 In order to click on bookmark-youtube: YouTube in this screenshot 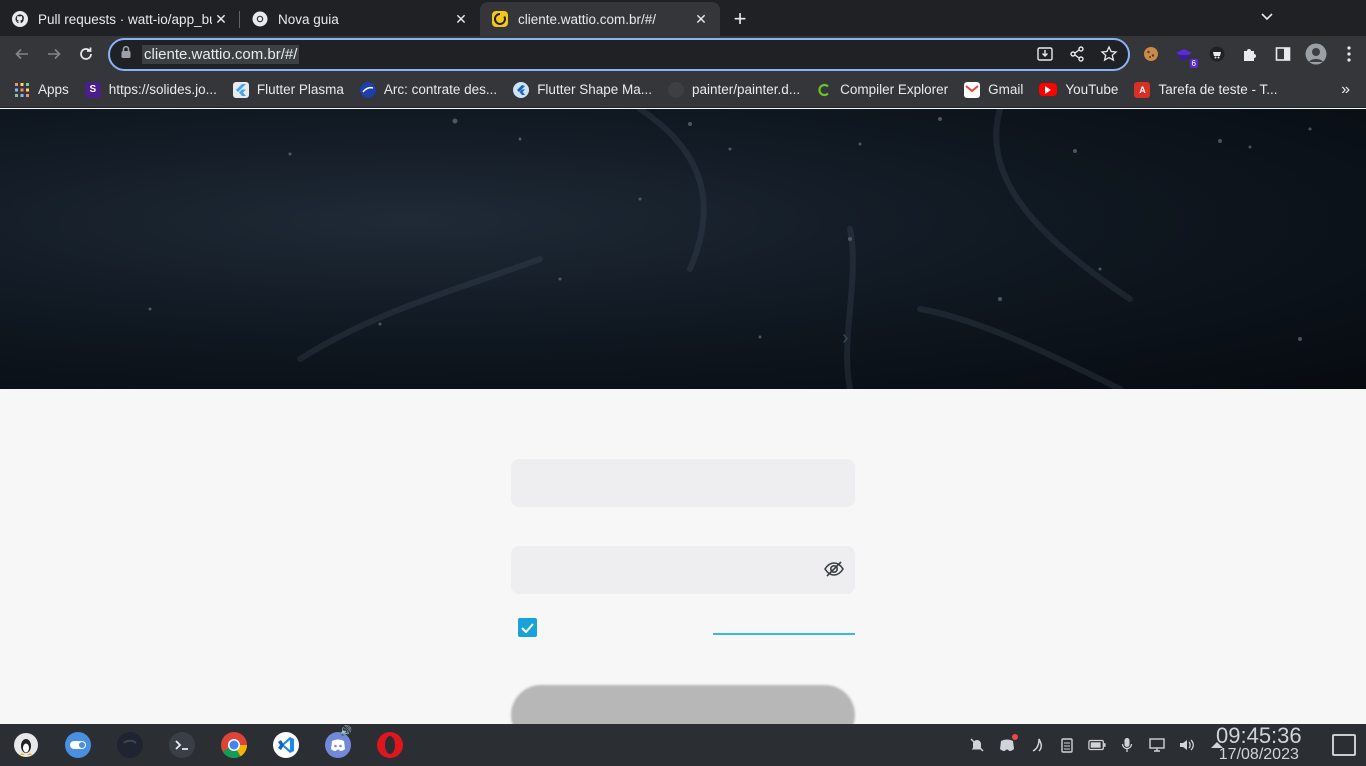, I will do `click(1078, 89)`.